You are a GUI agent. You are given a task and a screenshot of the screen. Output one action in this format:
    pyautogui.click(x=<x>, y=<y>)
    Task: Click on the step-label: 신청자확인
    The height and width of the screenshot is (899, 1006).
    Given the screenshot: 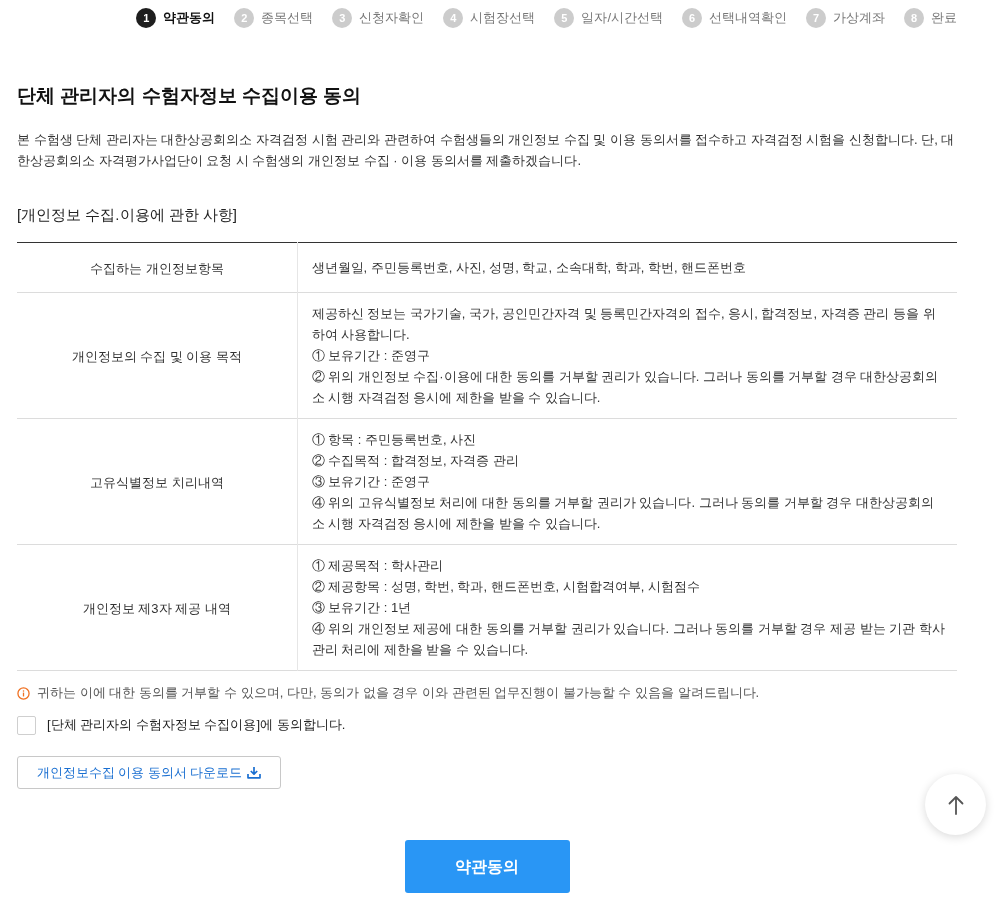 What is the action you would take?
    pyautogui.click(x=392, y=18)
    